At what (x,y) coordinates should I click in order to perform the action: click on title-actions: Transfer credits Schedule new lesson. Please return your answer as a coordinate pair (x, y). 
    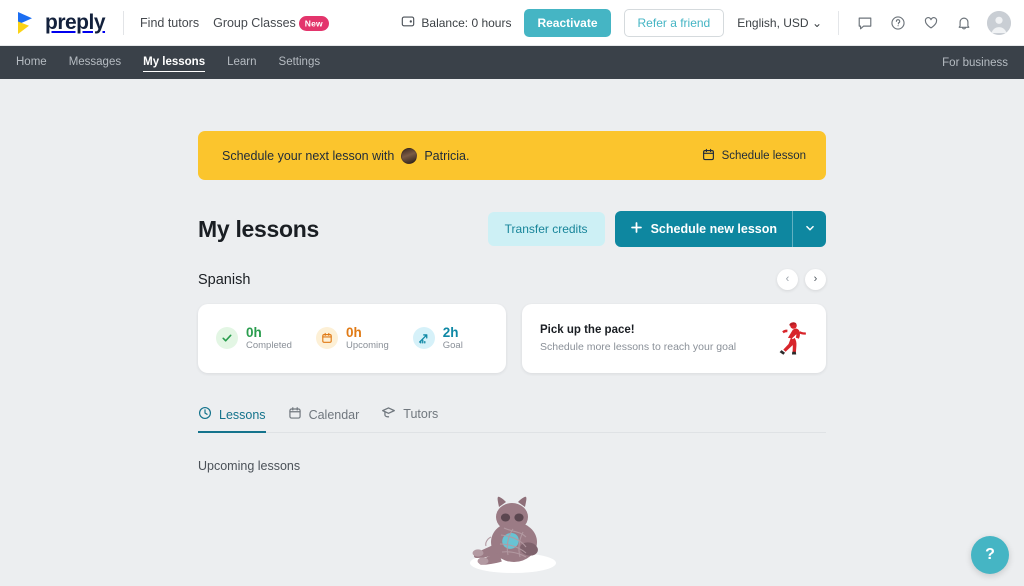
    Looking at the image, I should click on (656, 229).